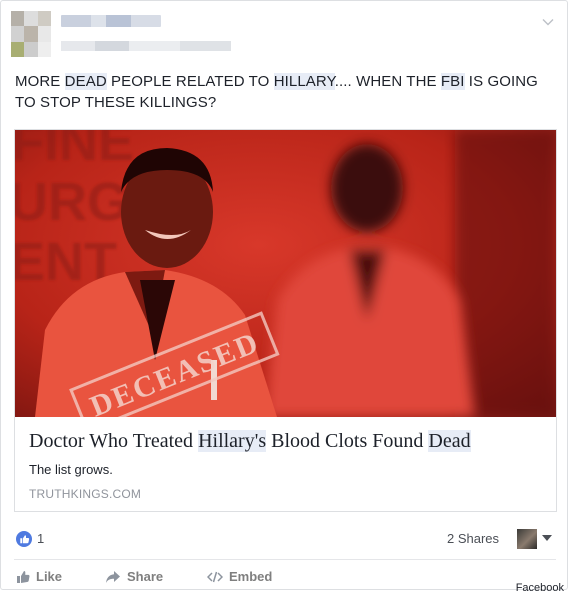 This screenshot has width=570, height=596. What do you see at coordinates (85, 494) in the screenshot?
I see `link-domain: TRUTHKINGS.COM` at bounding box center [85, 494].